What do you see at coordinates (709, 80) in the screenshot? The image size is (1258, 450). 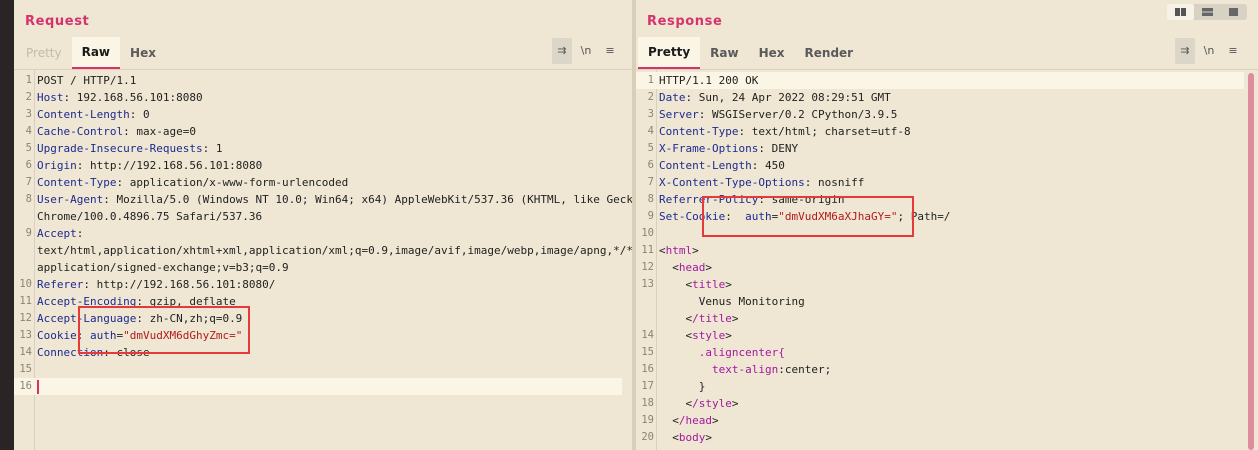 I see `code-text: HTTP/1.1 200 OK` at bounding box center [709, 80].